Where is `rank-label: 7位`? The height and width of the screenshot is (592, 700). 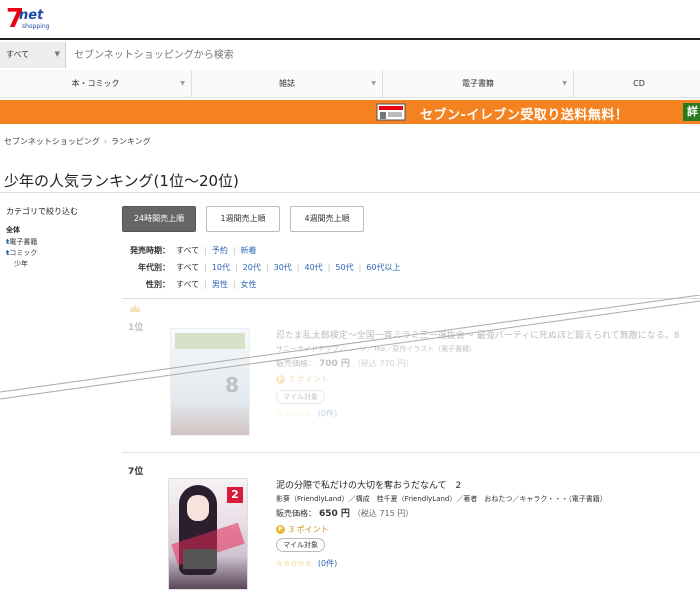 rank-label: 7位 is located at coordinates (136, 472).